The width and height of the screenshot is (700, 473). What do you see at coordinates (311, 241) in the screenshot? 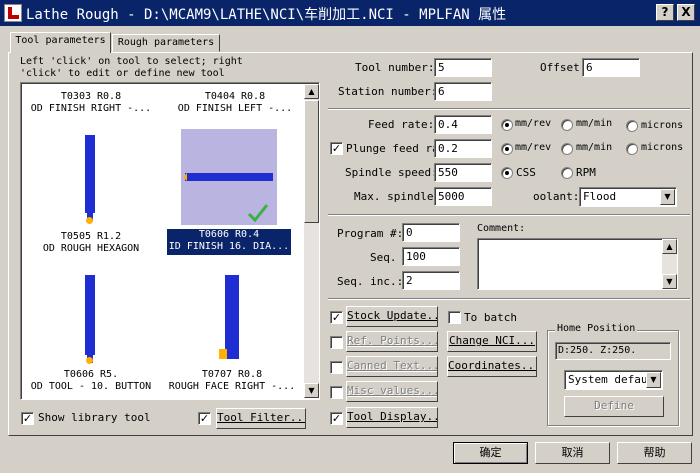
I see `tool-list-scrollbar: ▲ ▼` at bounding box center [311, 241].